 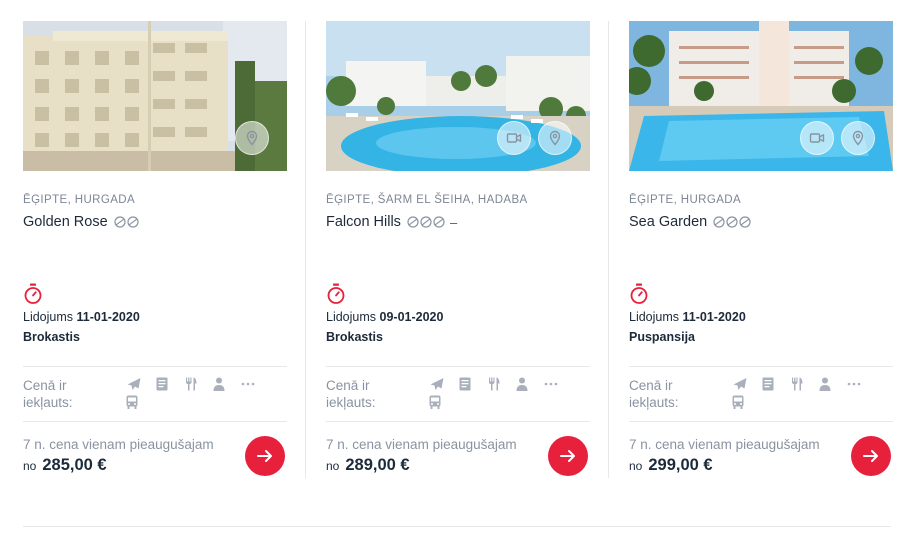 What do you see at coordinates (411, 317) in the screenshot?
I see `flight-date: 09-01-2020` at bounding box center [411, 317].